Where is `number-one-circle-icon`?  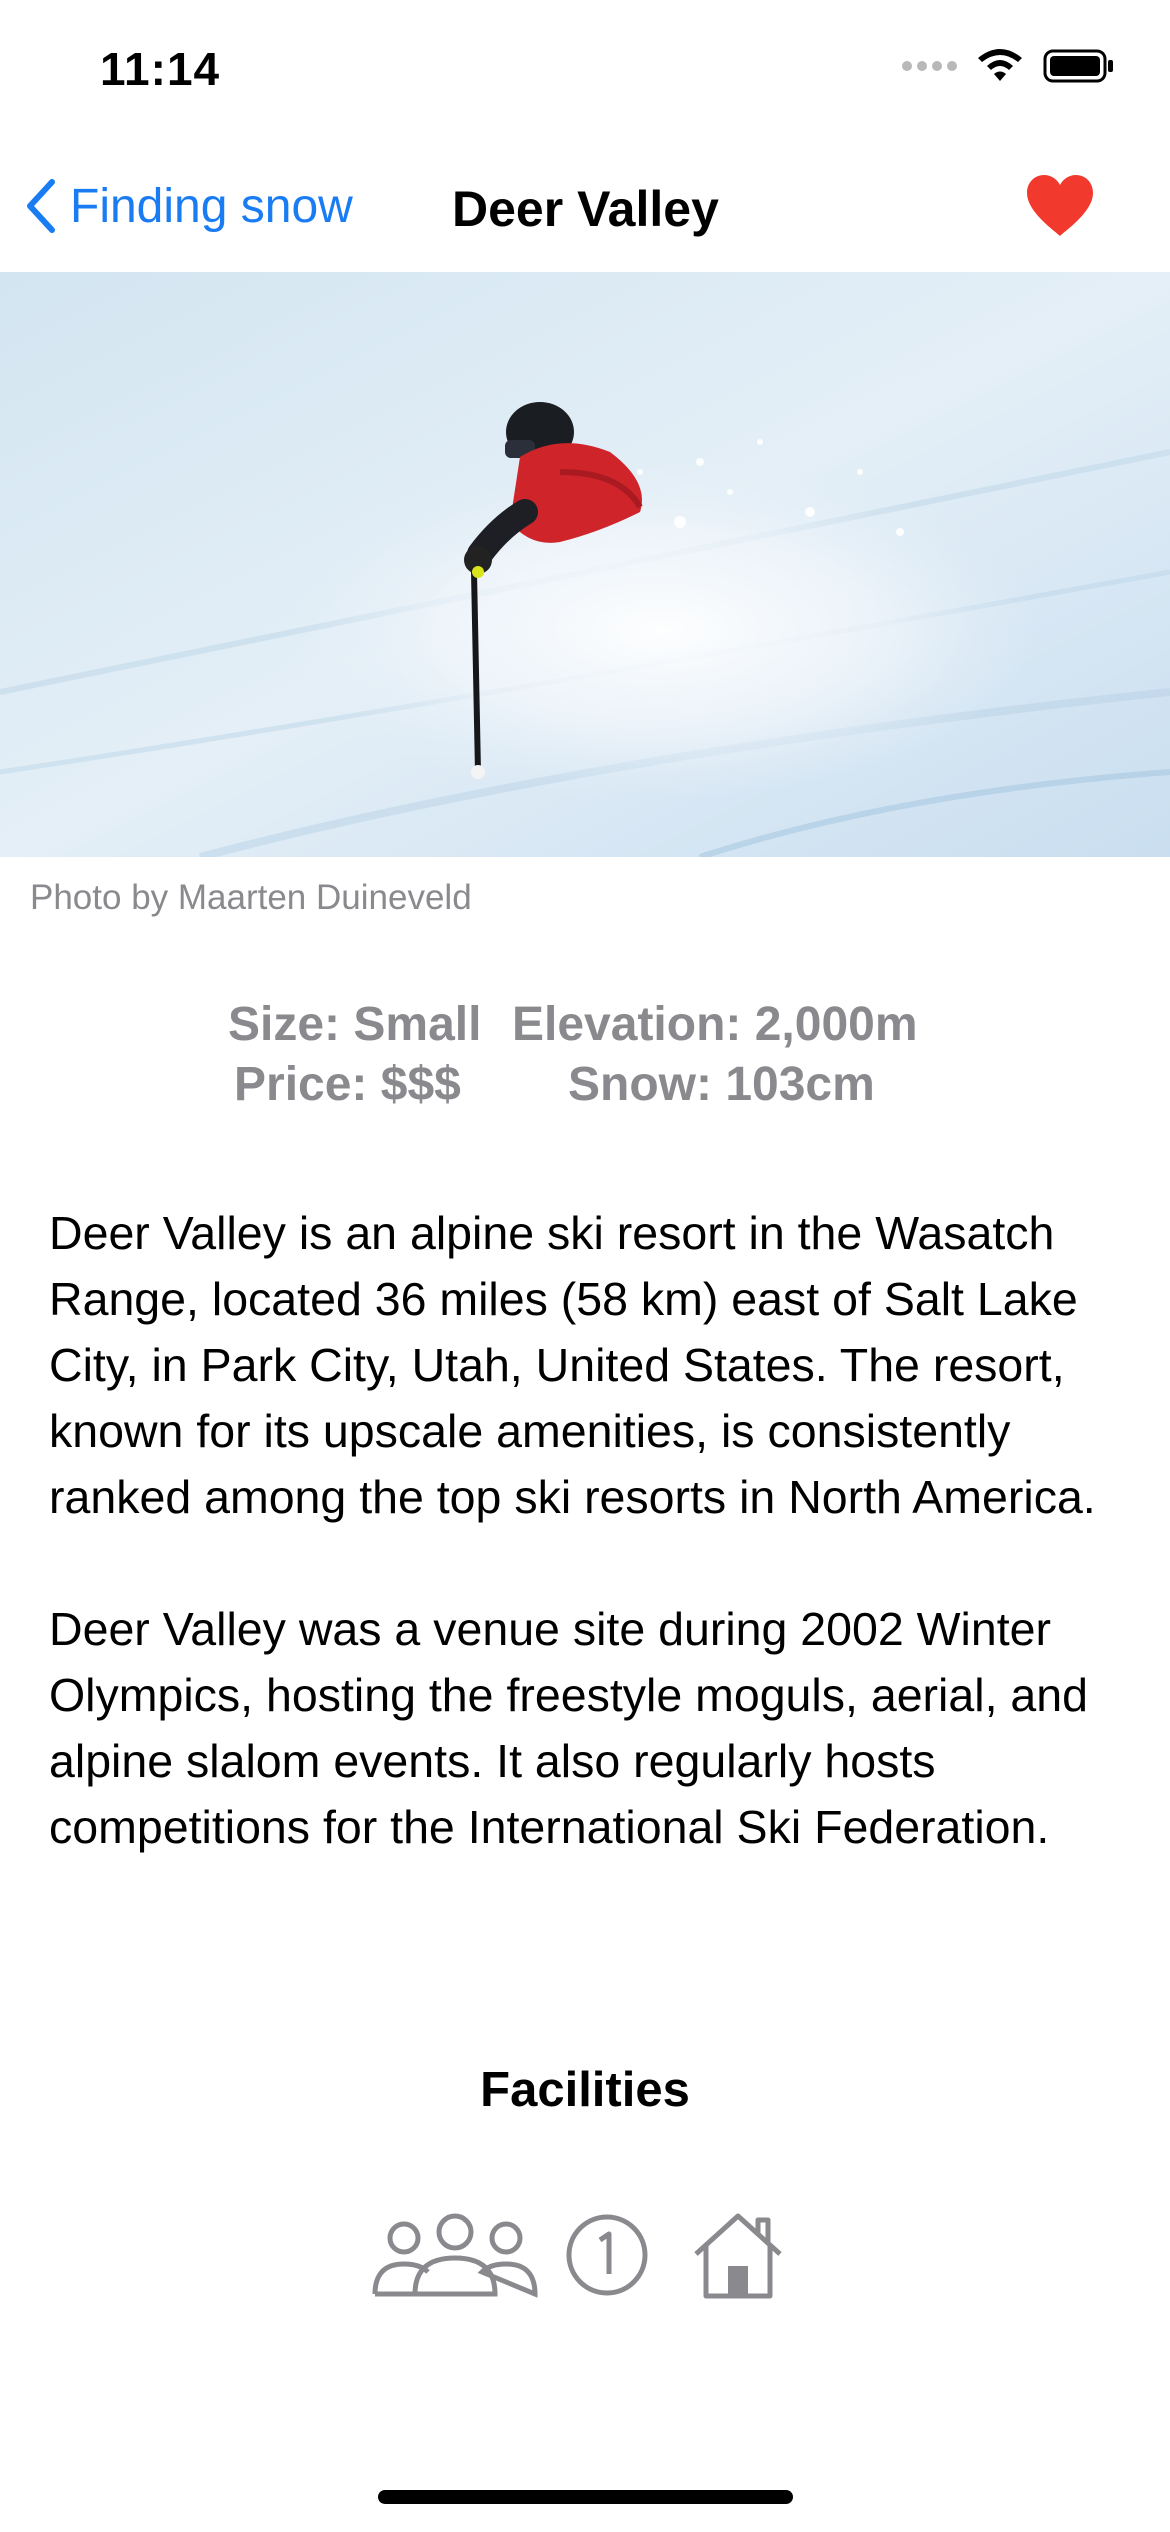
number-one-circle-icon is located at coordinates (607, 2255).